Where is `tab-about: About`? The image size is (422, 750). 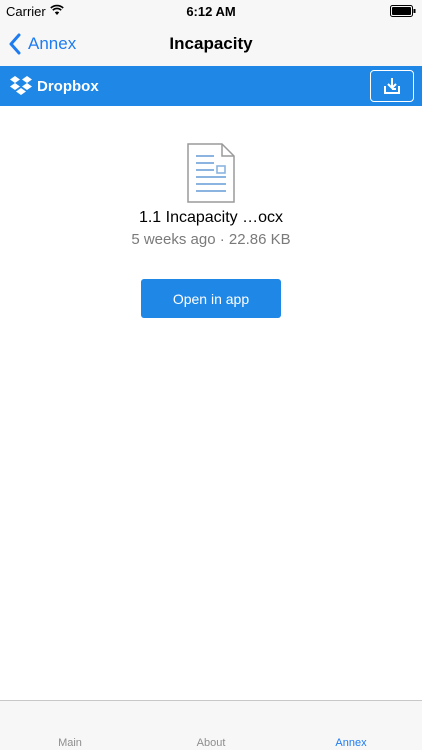
tab-about: About is located at coordinates (211, 743).